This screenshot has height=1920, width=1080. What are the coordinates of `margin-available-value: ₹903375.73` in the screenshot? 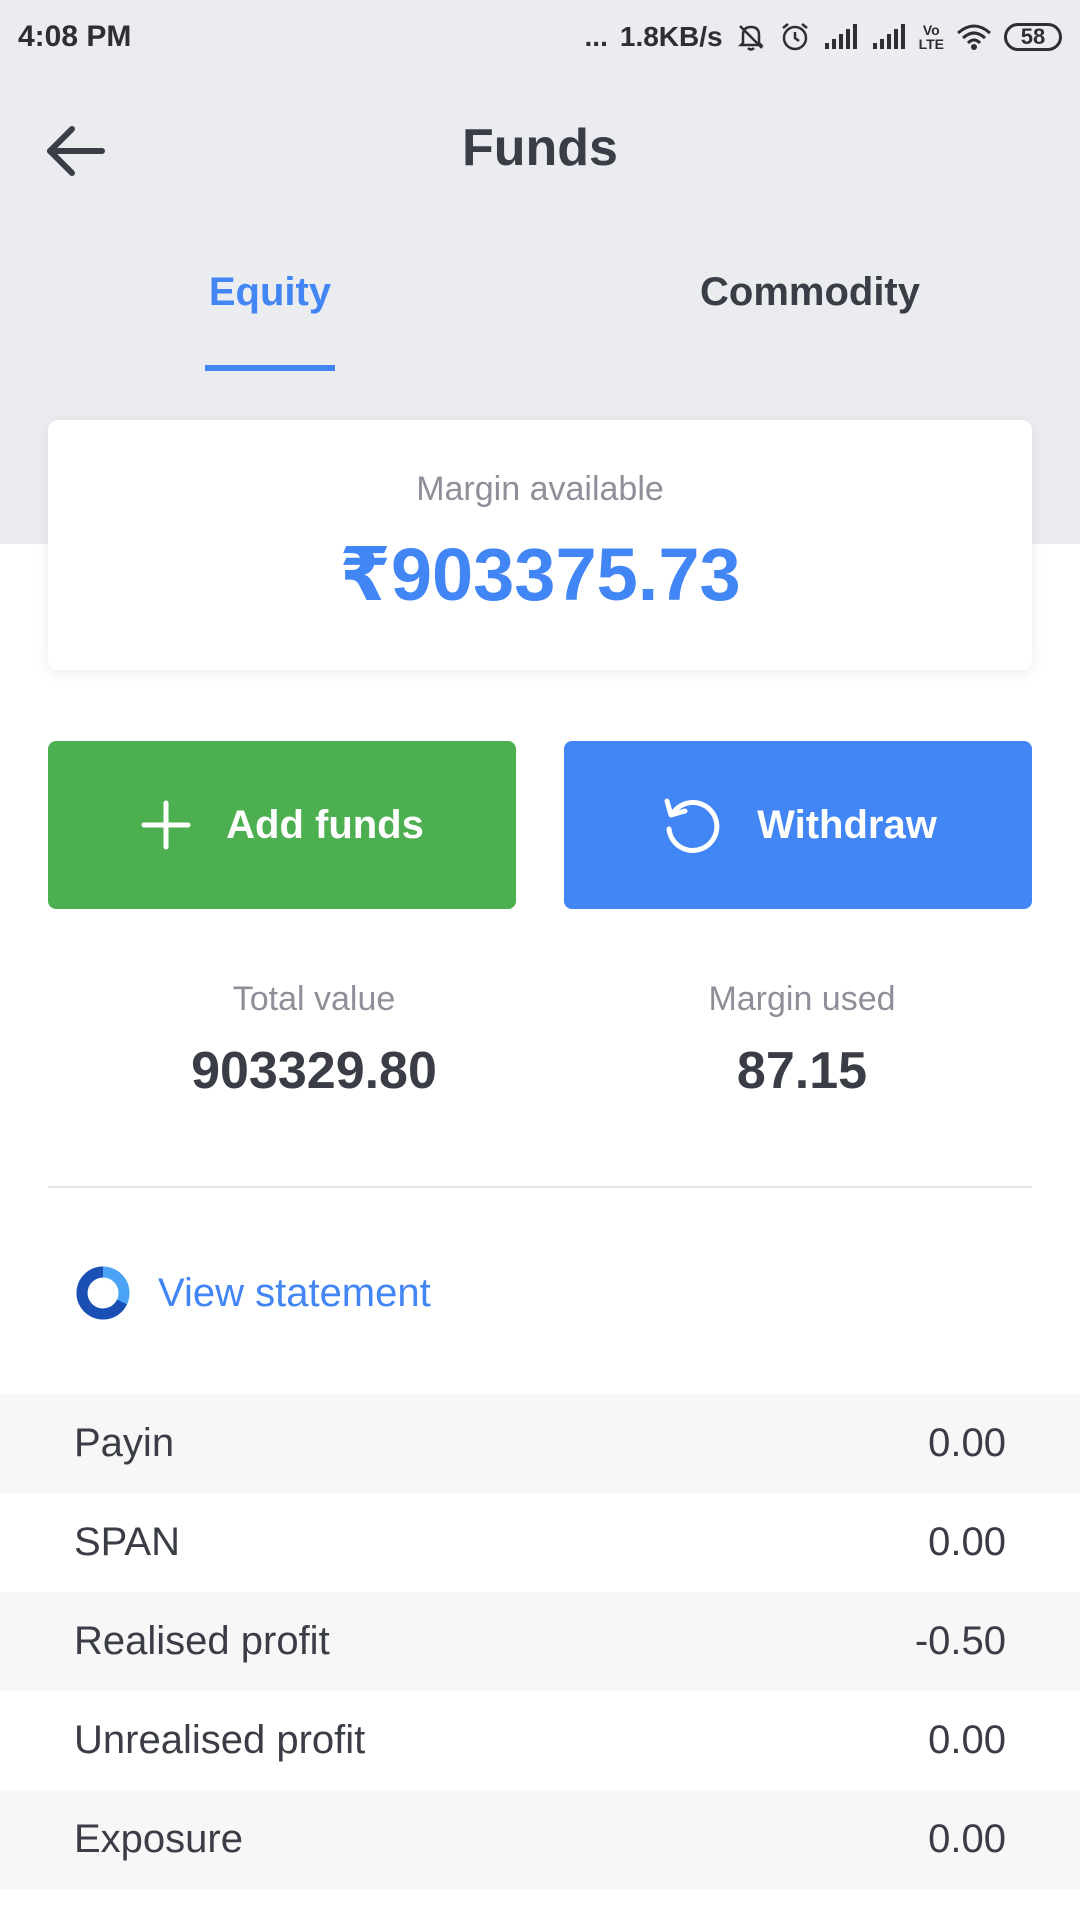 It's located at (540, 574).